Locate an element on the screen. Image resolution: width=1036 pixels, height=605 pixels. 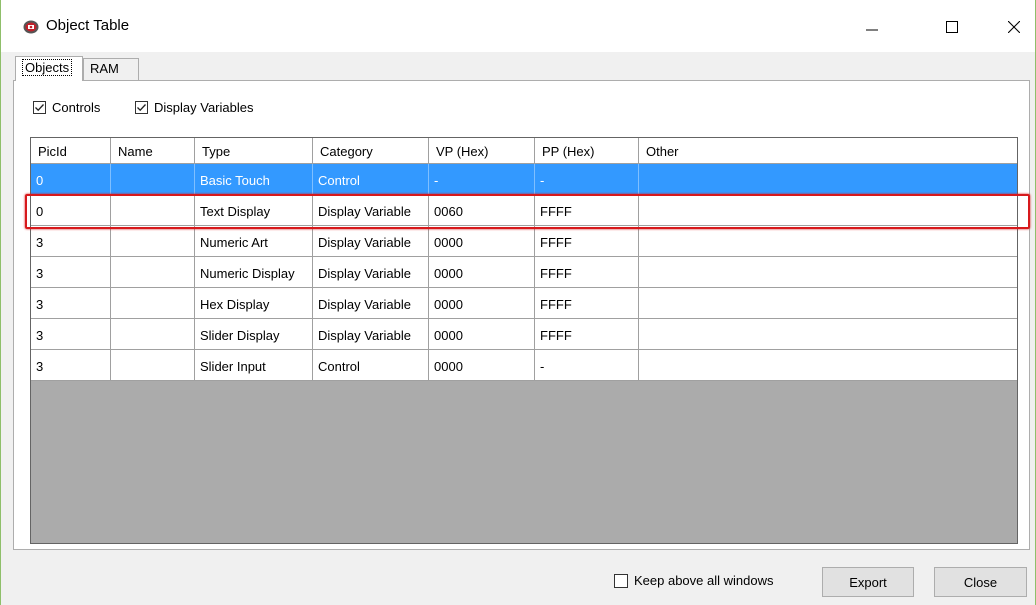
table-row: 3 Numeric Art Display Variable 0000 FFFF is located at coordinates (524, 241).